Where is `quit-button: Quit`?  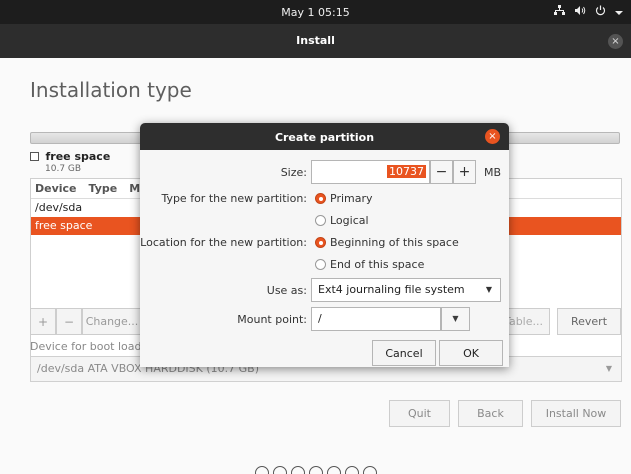 quit-button: Quit is located at coordinates (419, 413).